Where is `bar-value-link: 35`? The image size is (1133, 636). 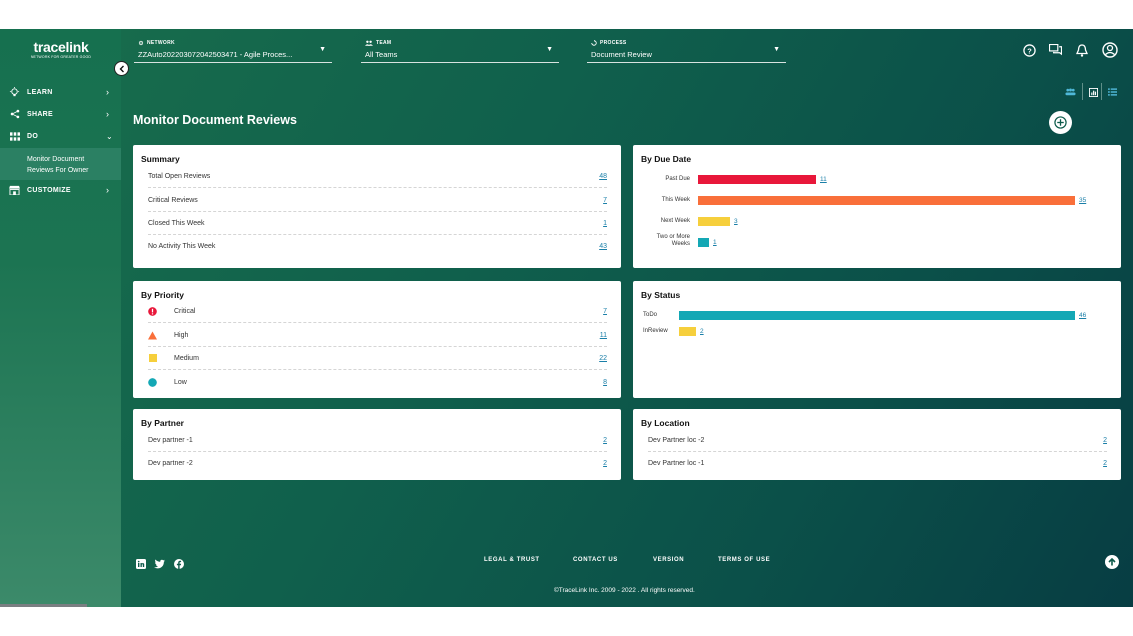
bar-value-link: 35 is located at coordinates (1082, 200).